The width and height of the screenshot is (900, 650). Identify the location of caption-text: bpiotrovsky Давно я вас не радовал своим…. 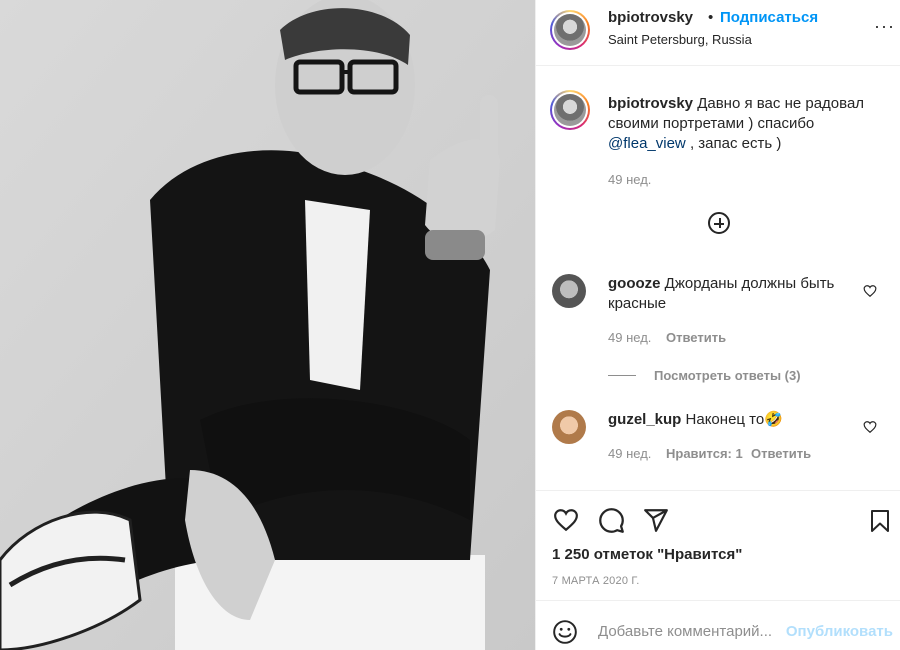
(743, 124).